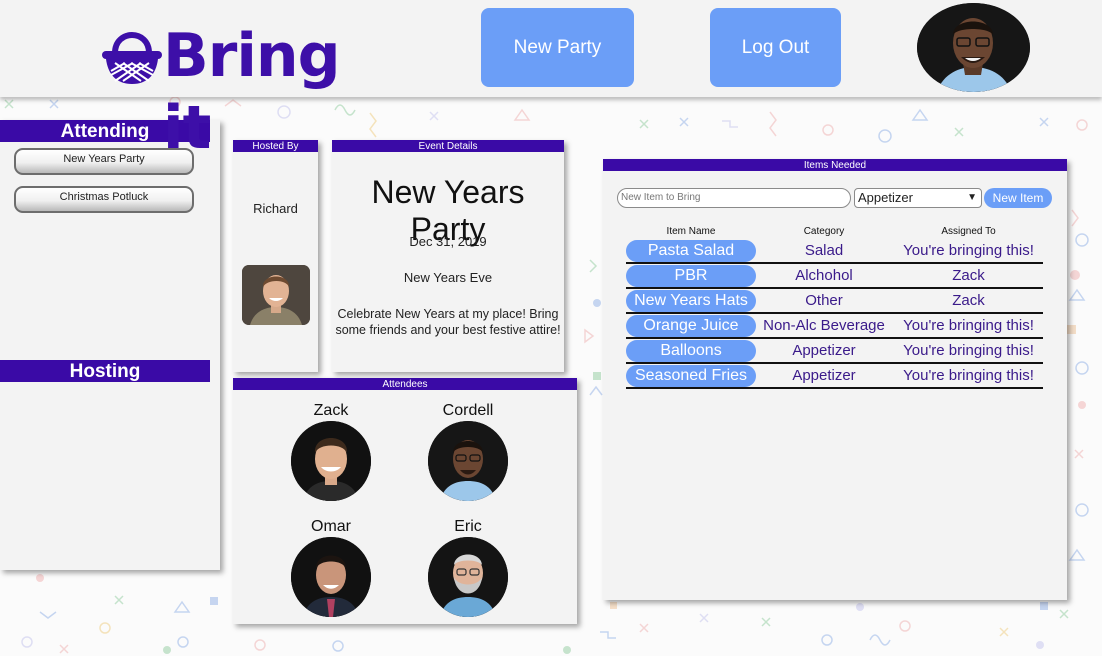 Image resolution: width=1102 pixels, height=656 pixels. I want to click on item-name-button: Seasoned Fries, so click(691, 376).